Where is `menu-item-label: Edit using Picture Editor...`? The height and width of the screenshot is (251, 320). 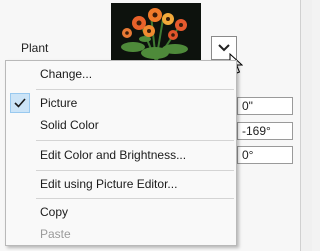 menu-item-label: Edit using Picture Editor... is located at coordinates (109, 184).